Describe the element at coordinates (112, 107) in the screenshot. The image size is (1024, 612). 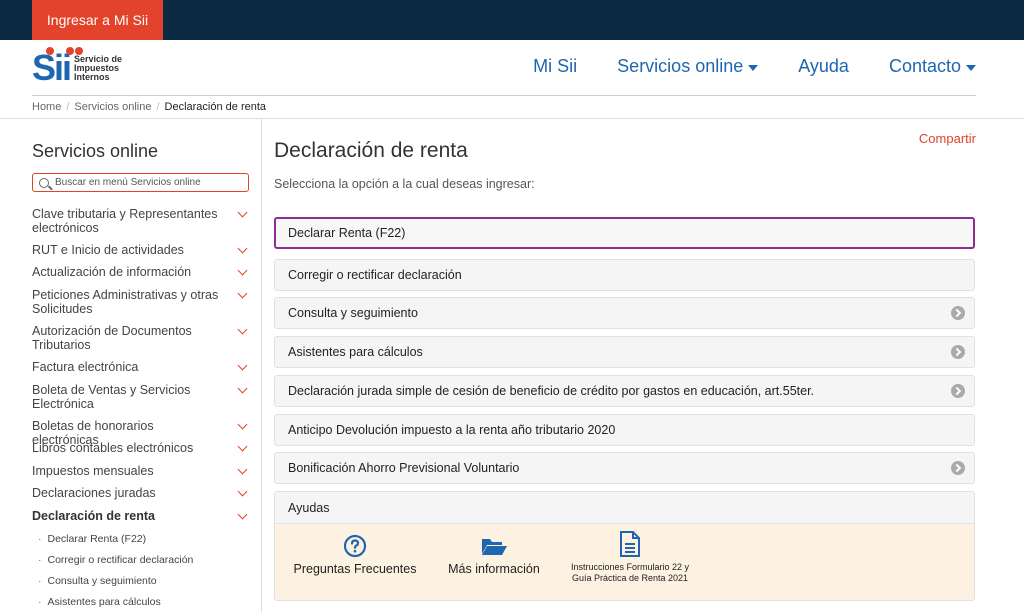
I see `breadcrumb-servicios: Servicios online` at that location.